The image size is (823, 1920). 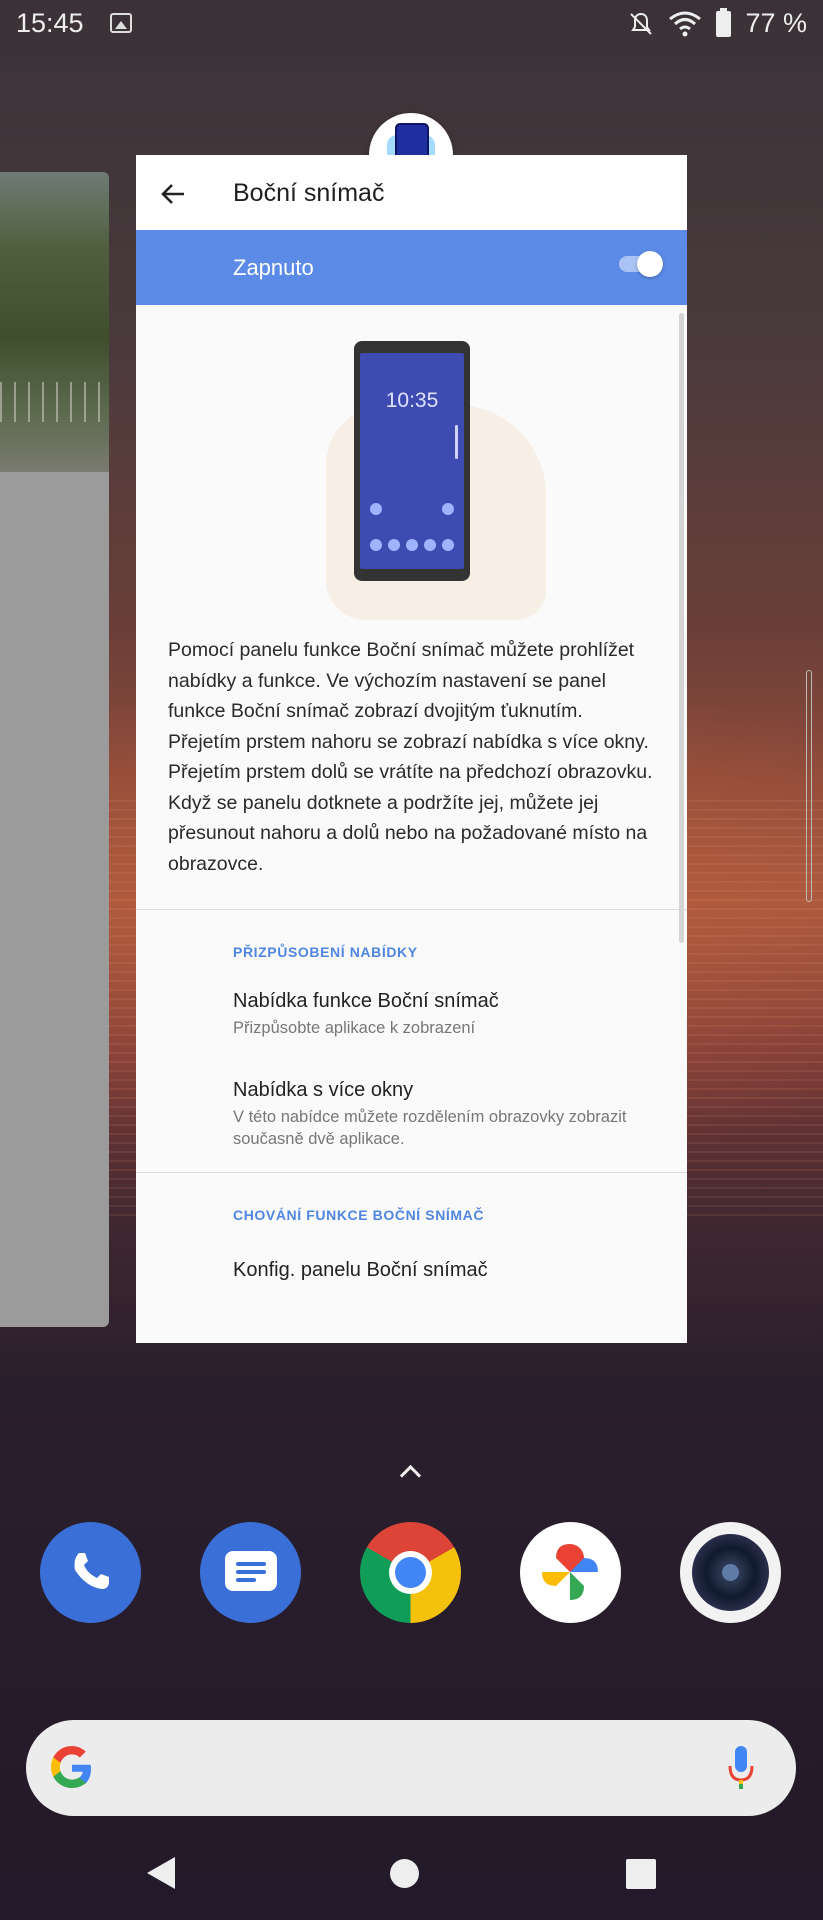 What do you see at coordinates (71, 1767) in the screenshot?
I see `google-logo-icon` at bounding box center [71, 1767].